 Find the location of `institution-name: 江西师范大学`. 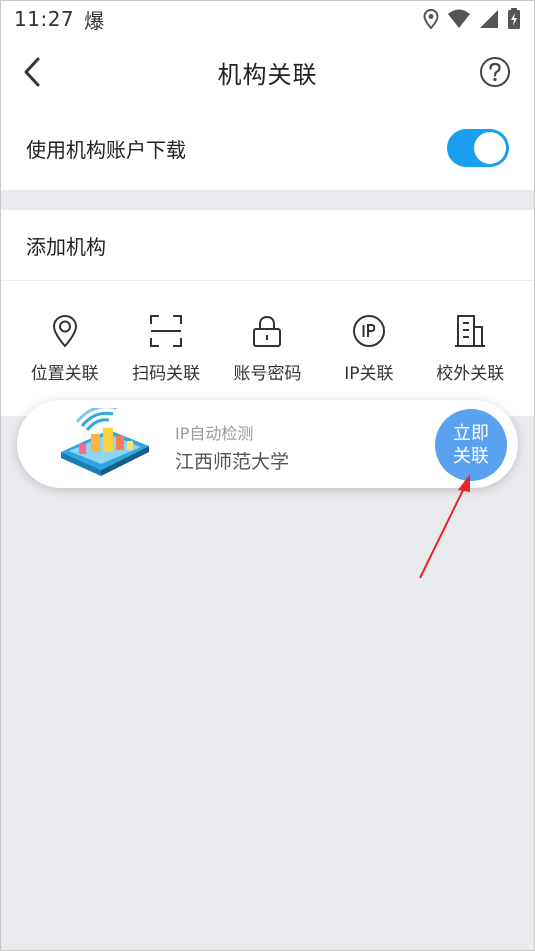

institution-name: 江西师范大学 is located at coordinates (232, 462).